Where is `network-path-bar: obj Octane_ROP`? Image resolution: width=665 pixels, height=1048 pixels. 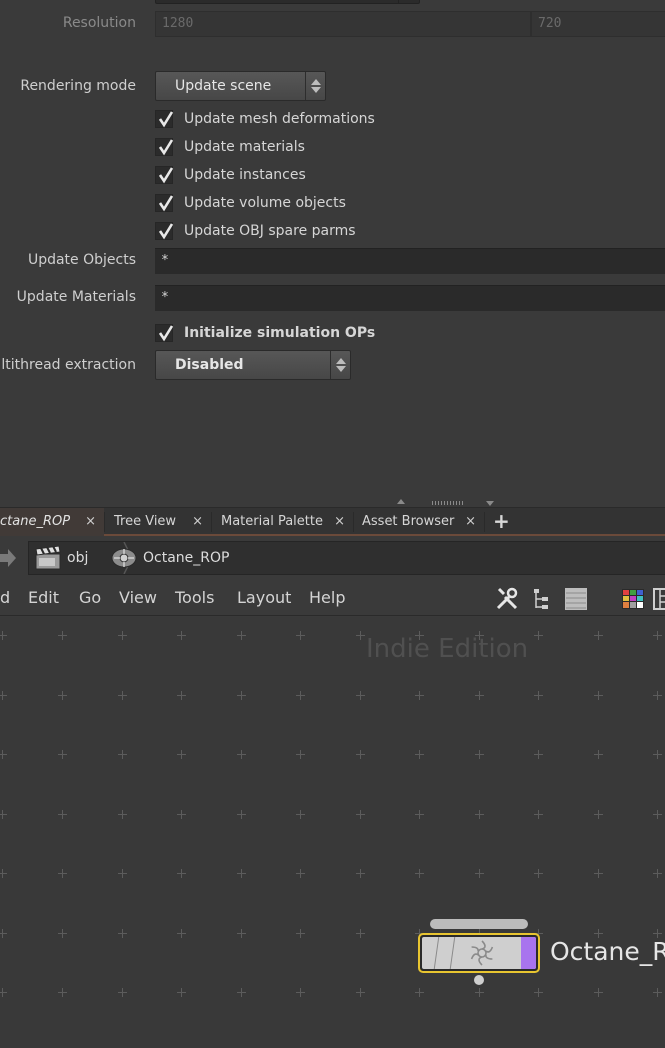 network-path-bar: obj Octane_ROP is located at coordinates (332, 558).